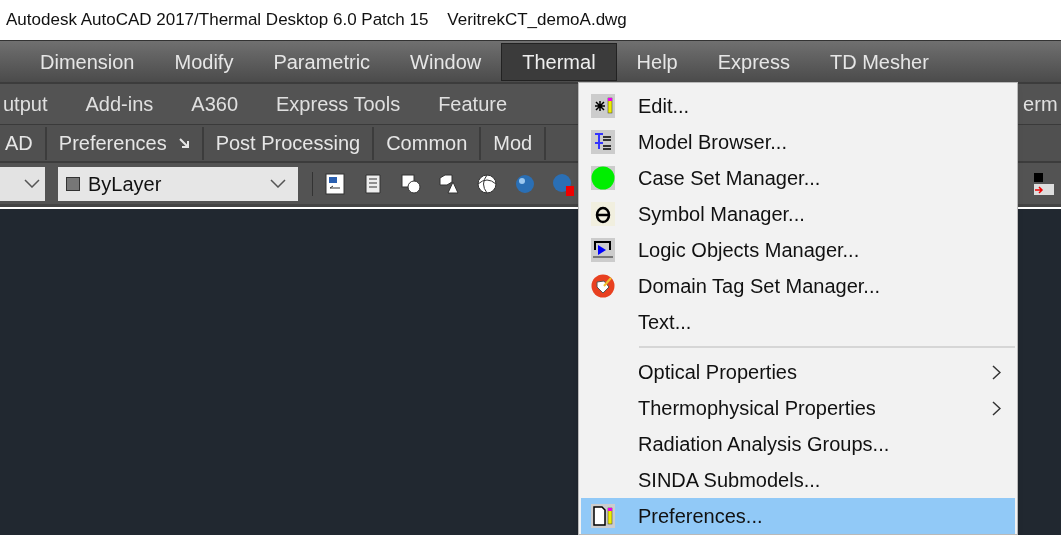  What do you see at coordinates (449, 183) in the screenshot?
I see `box-cone-icon` at bounding box center [449, 183].